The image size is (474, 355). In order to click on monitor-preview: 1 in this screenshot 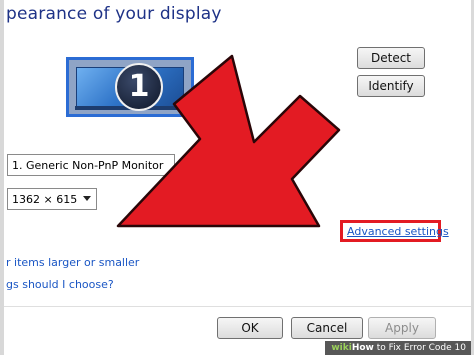, I will do `click(130, 87)`.